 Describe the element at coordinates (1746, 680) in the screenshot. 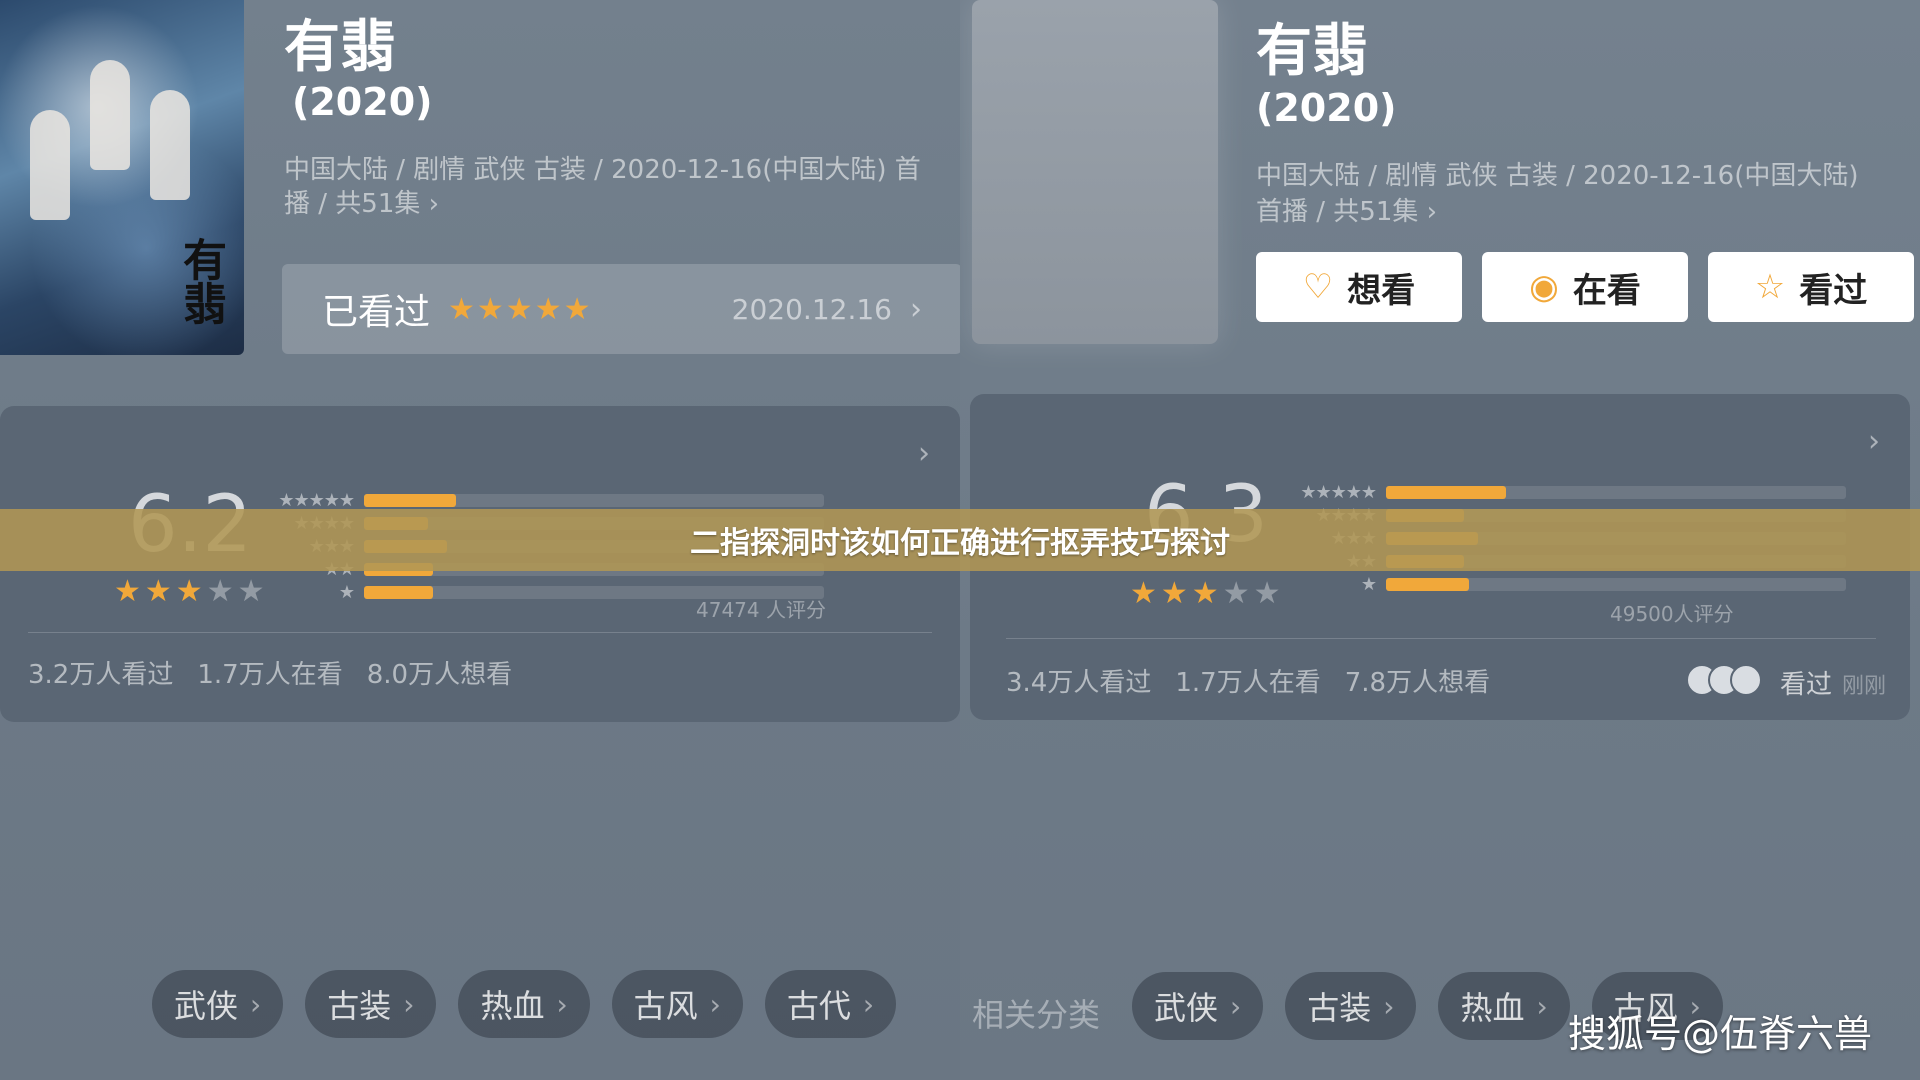

I see `avatar` at that location.